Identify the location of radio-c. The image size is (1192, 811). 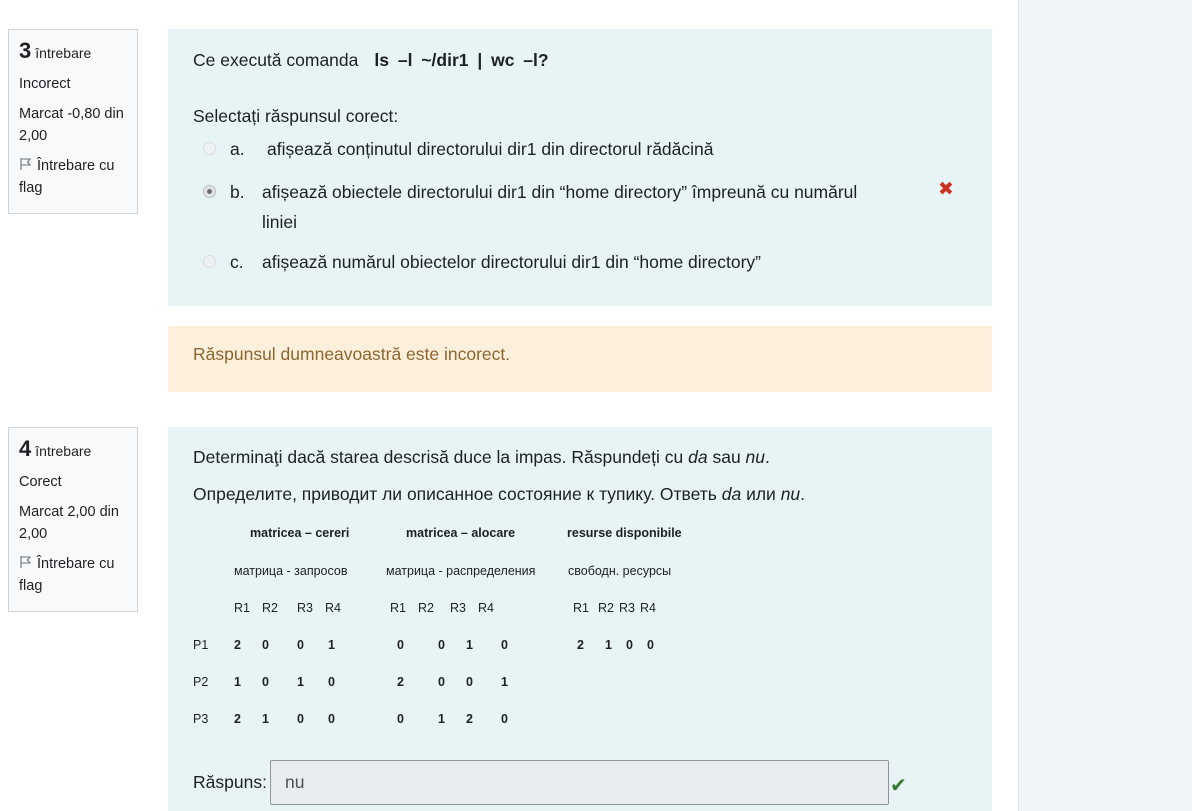
(209, 261).